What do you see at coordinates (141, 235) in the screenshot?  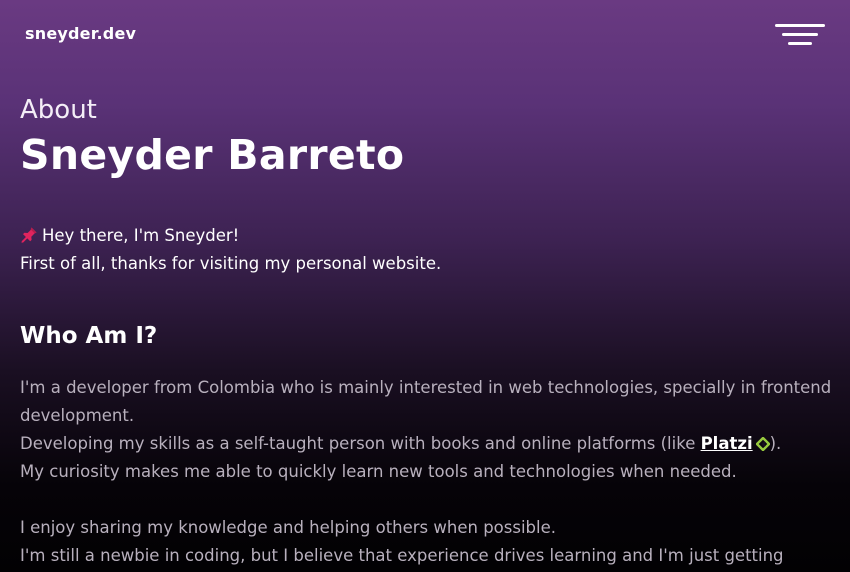 I see `greeting-text: Hey there, I'm Sneyder!` at bounding box center [141, 235].